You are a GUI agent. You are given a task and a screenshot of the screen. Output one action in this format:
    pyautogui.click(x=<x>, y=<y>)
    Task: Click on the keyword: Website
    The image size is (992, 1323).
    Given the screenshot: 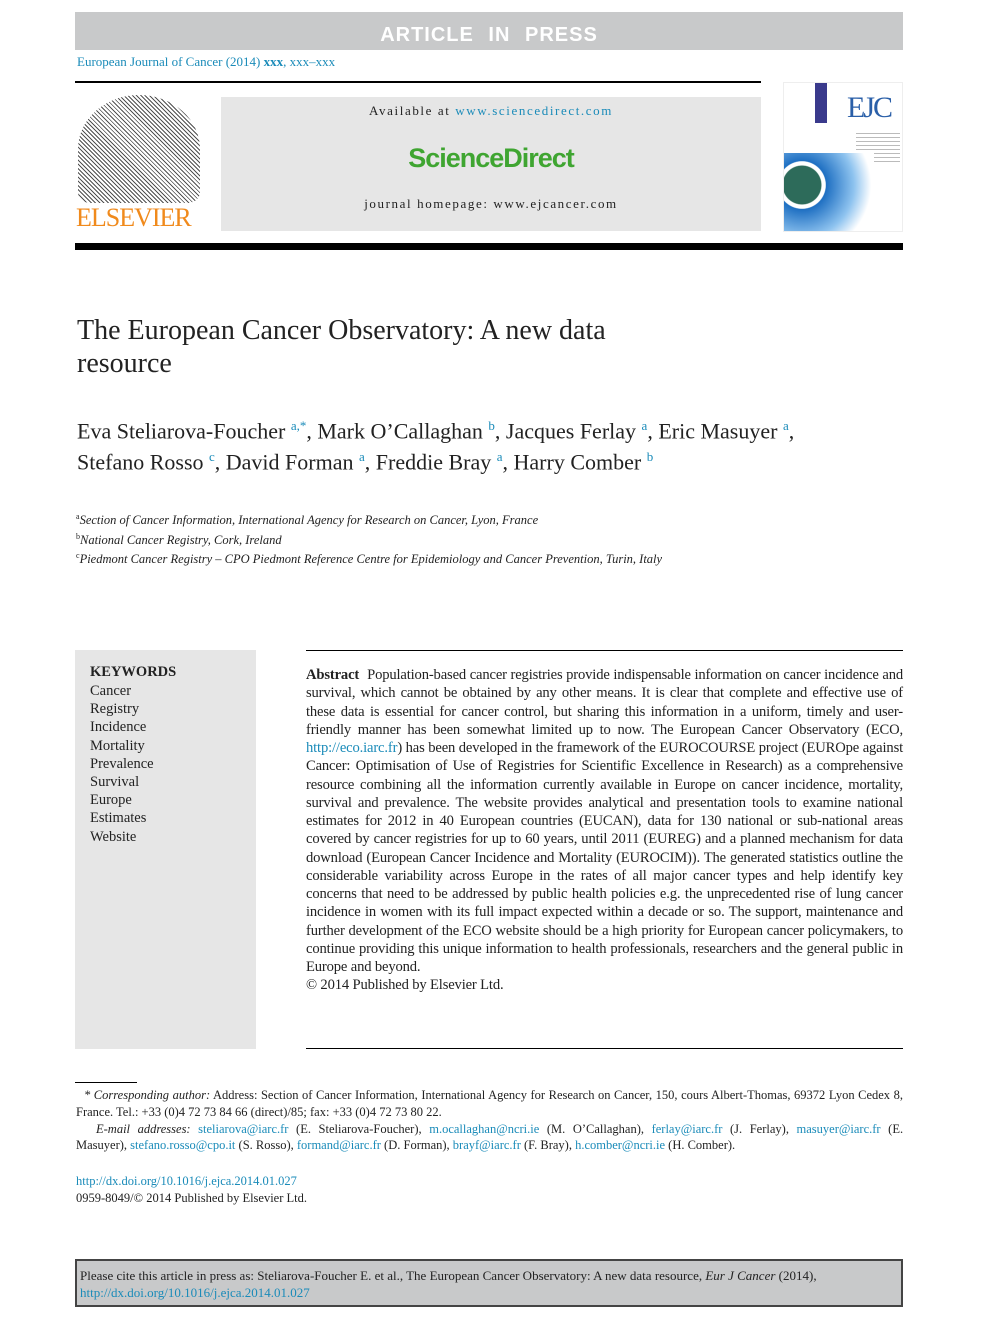 What is the action you would take?
    pyautogui.click(x=113, y=836)
    